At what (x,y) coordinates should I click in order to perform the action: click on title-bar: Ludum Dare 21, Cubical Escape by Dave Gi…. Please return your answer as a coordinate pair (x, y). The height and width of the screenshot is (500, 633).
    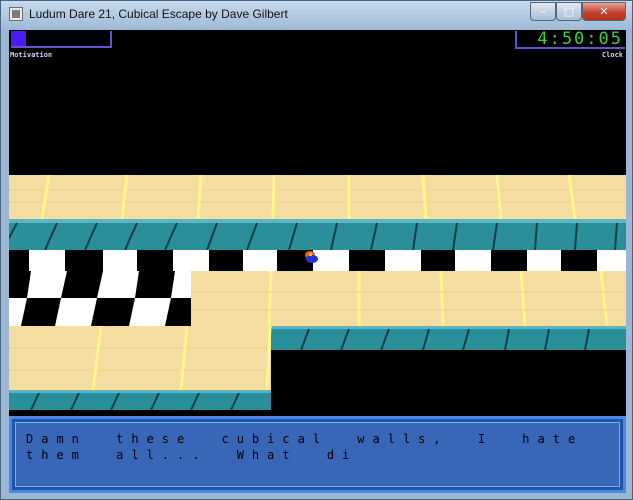
    Looking at the image, I should click on (316, 15).